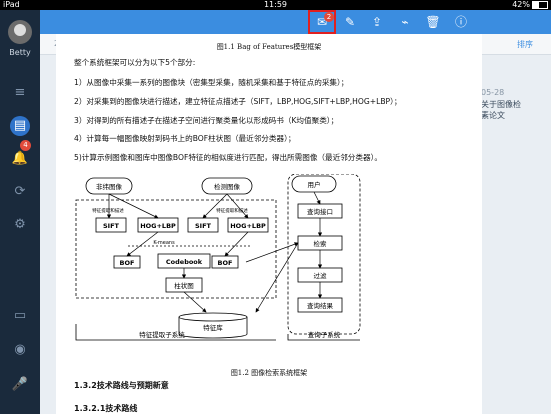 This screenshot has height=414, width=551. I want to click on diagram-detect: 检测图像, so click(227, 186).